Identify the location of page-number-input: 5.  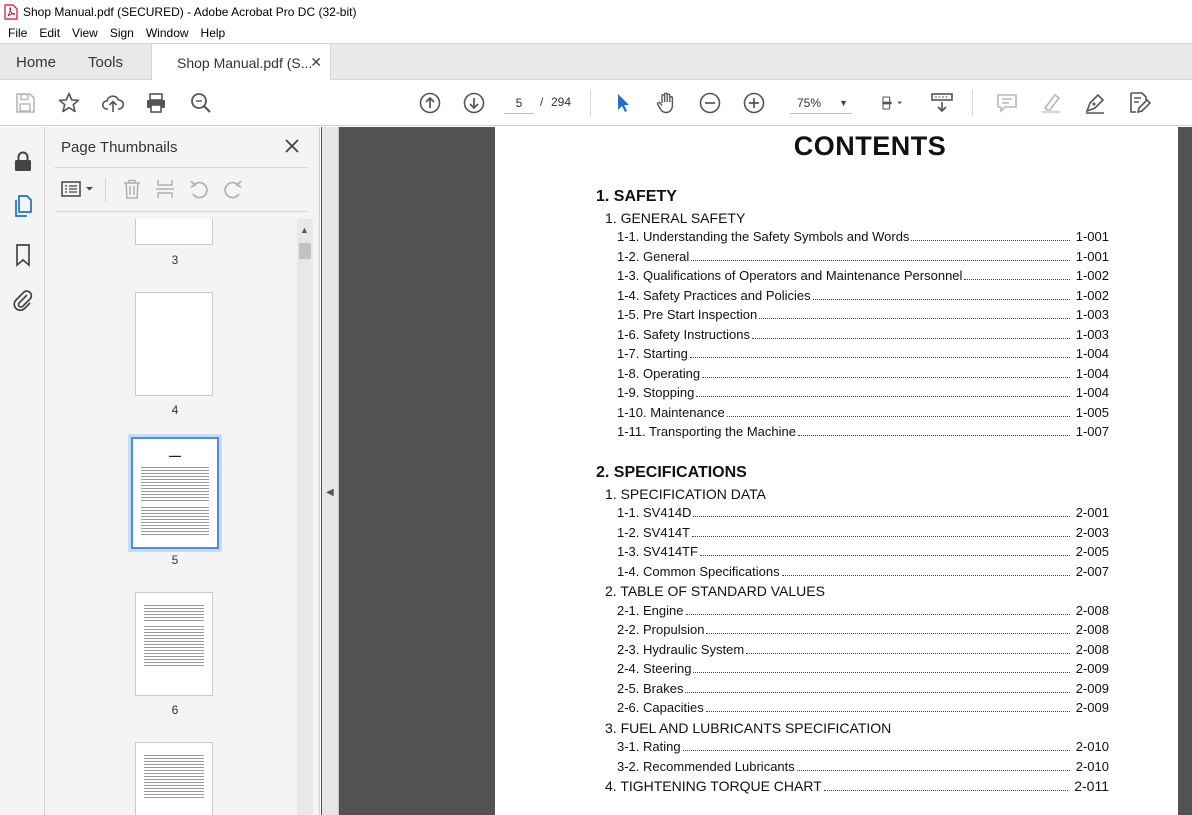
(519, 103).